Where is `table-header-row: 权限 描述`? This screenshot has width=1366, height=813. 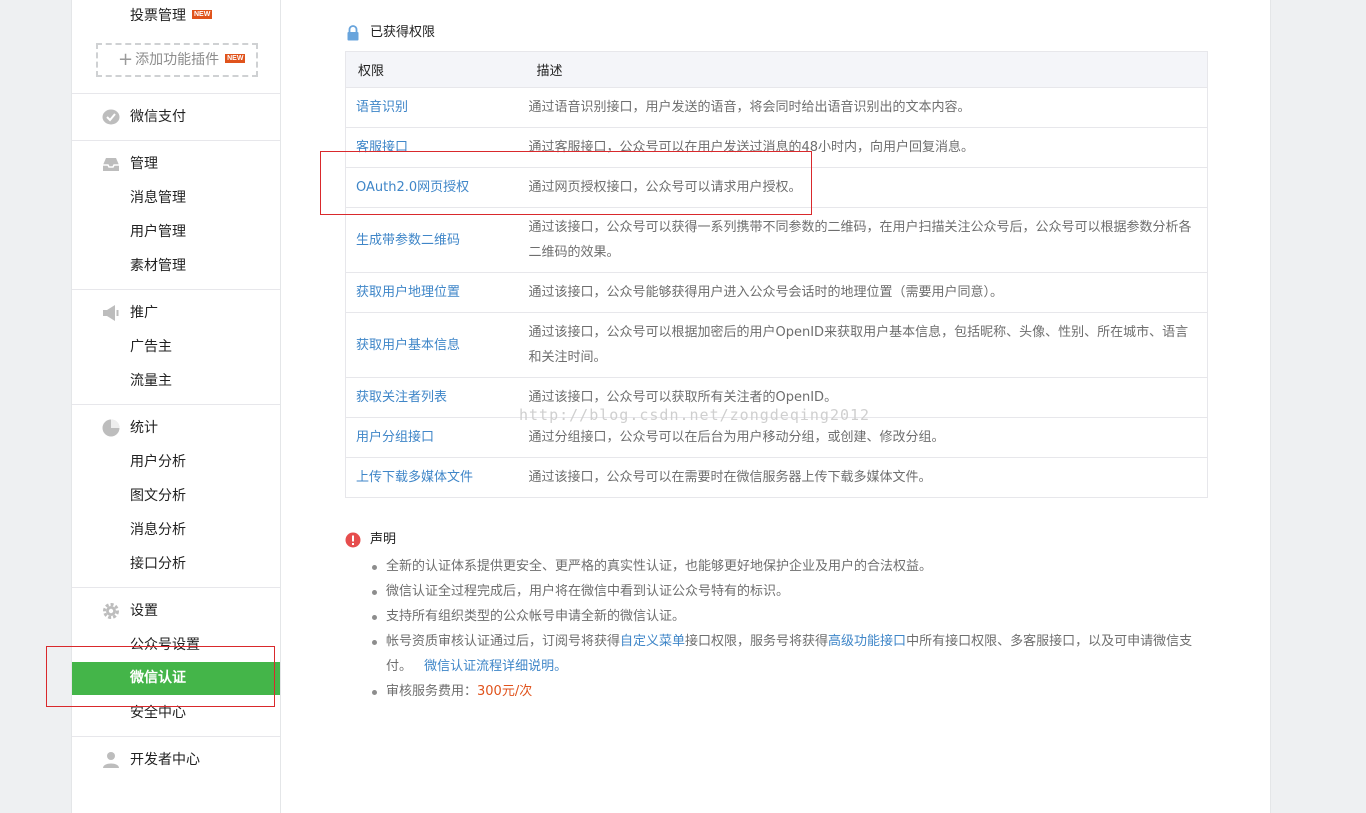 table-header-row: 权限 描述 is located at coordinates (776, 69).